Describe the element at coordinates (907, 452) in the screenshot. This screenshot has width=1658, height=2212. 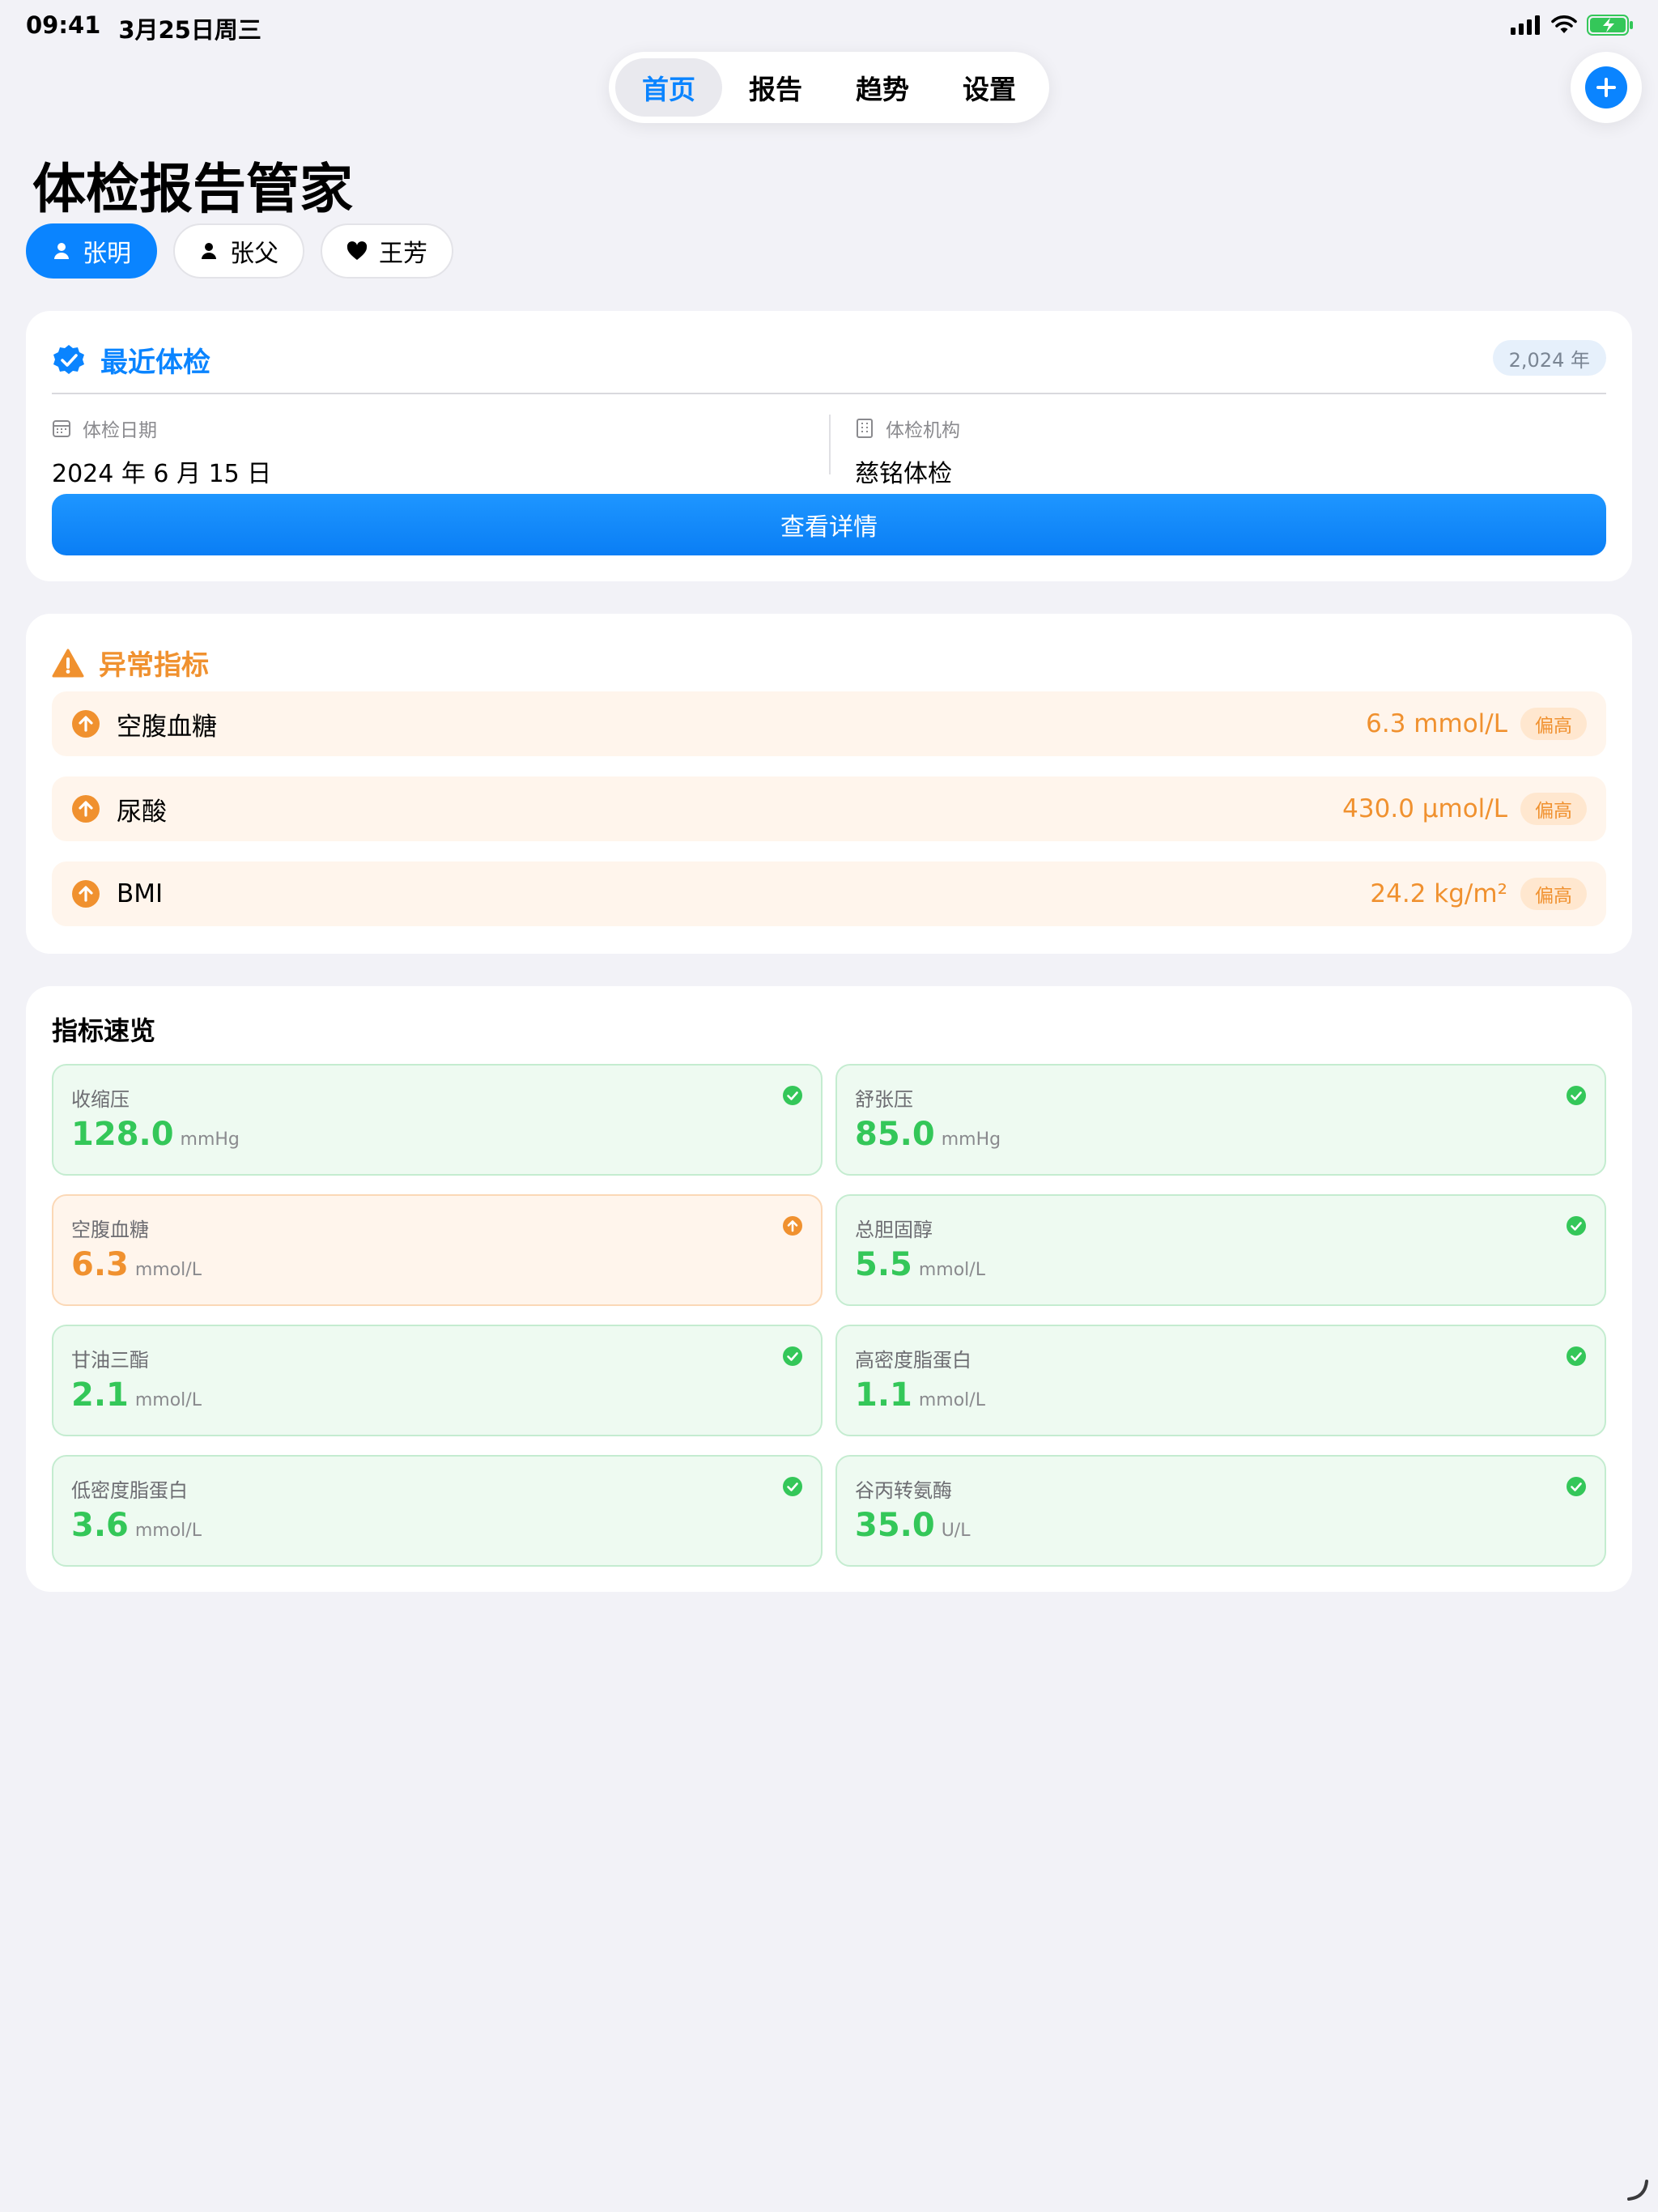
I see `exam-org-block: 体检机构 慈铭体检` at that location.